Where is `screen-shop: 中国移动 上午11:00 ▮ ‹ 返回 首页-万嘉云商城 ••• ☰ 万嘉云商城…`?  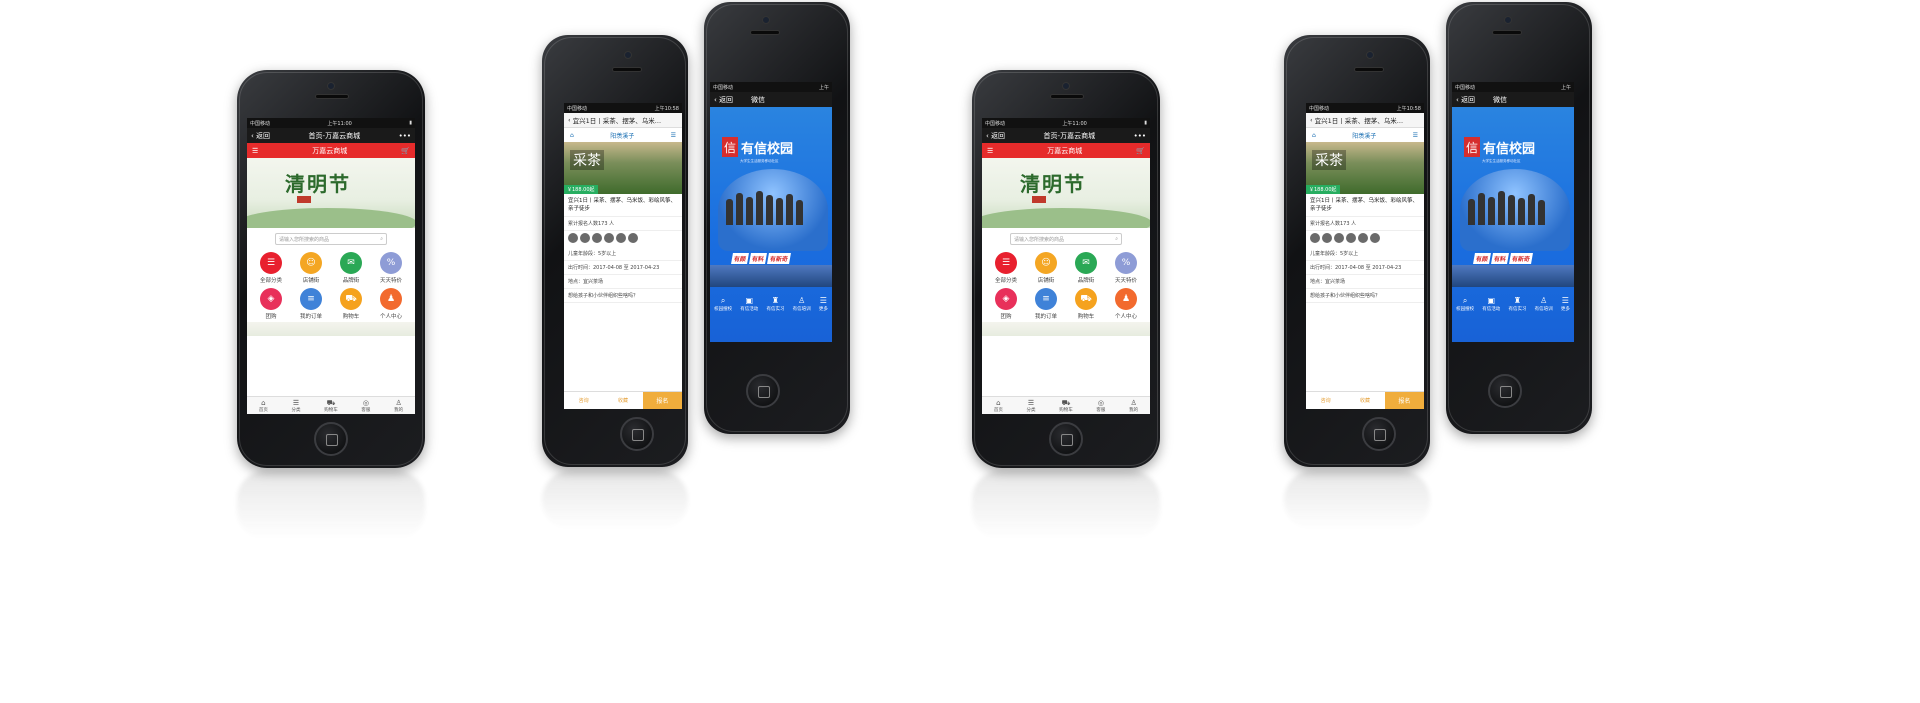
screen-shop: 中国移动 上午11:00 ▮ ‹ 返回 首页-万嘉云商城 ••• ☰ 万嘉云商城… is located at coordinates (1066, 266).